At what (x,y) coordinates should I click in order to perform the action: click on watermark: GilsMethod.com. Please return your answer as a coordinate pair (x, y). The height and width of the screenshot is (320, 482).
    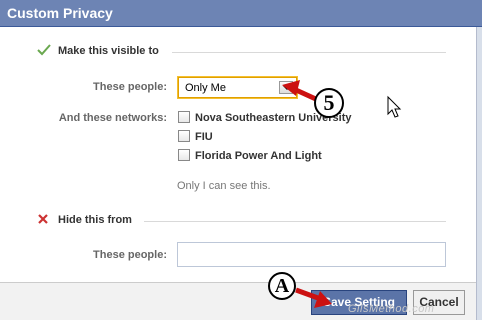
    Looking at the image, I should click on (391, 309).